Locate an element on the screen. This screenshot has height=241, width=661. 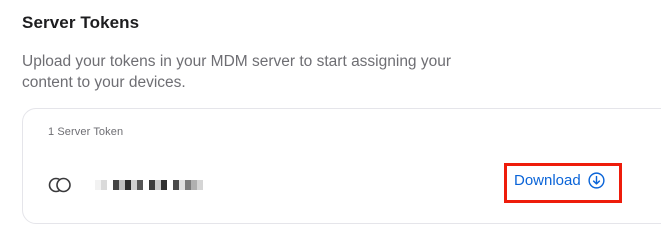
token-count-label: 1 Server Token is located at coordinates (86, 132).